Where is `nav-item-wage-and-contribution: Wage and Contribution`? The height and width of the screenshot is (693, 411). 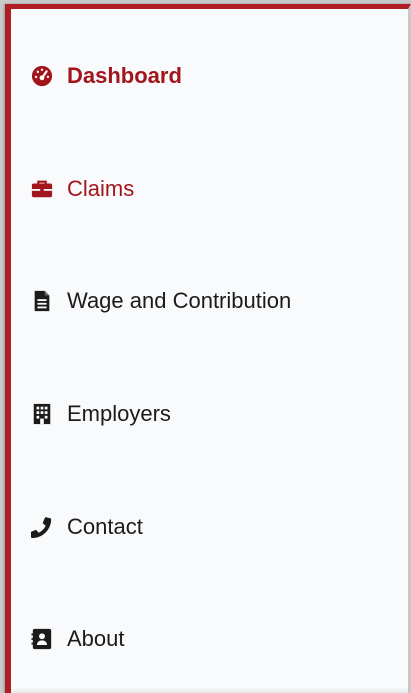
nav-item-wage-and-contribution: Wage and Contribution is located at coordinates (161, 301).